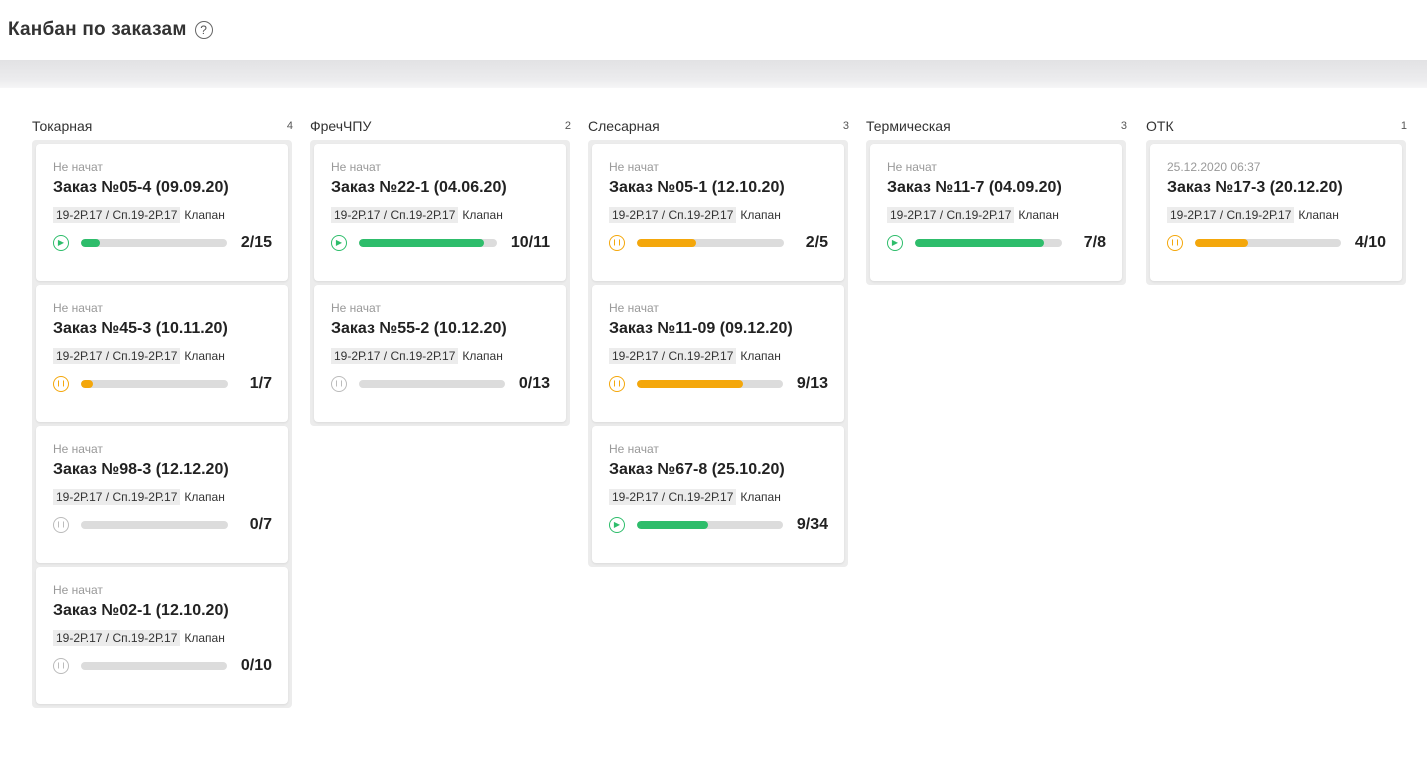  Describe the element at coordinates (140, 328) in the screenshot. I see `order-title: Заказ №45-3 (10.11.20)` at that location.